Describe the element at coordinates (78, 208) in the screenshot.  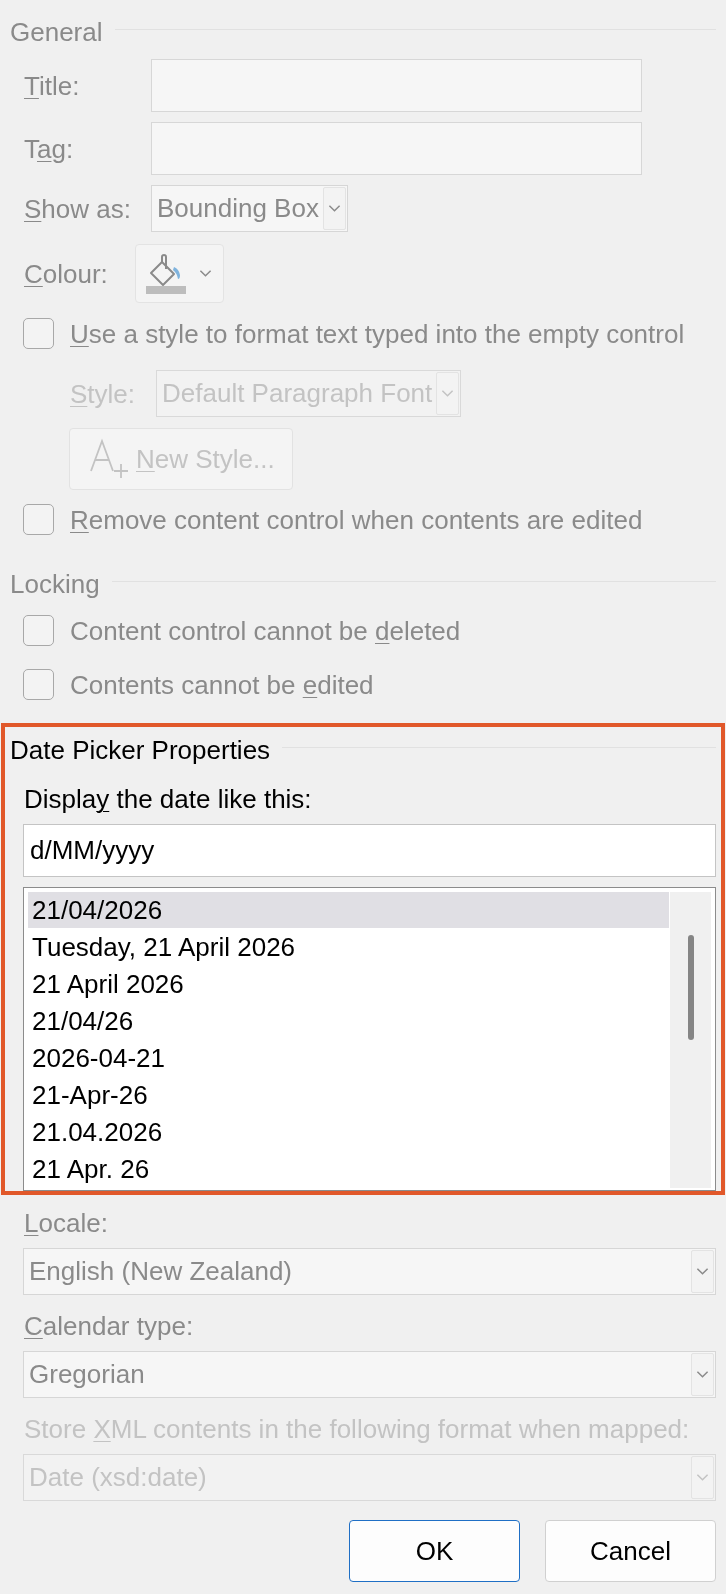
I see `field-label: Show as:` at that location.